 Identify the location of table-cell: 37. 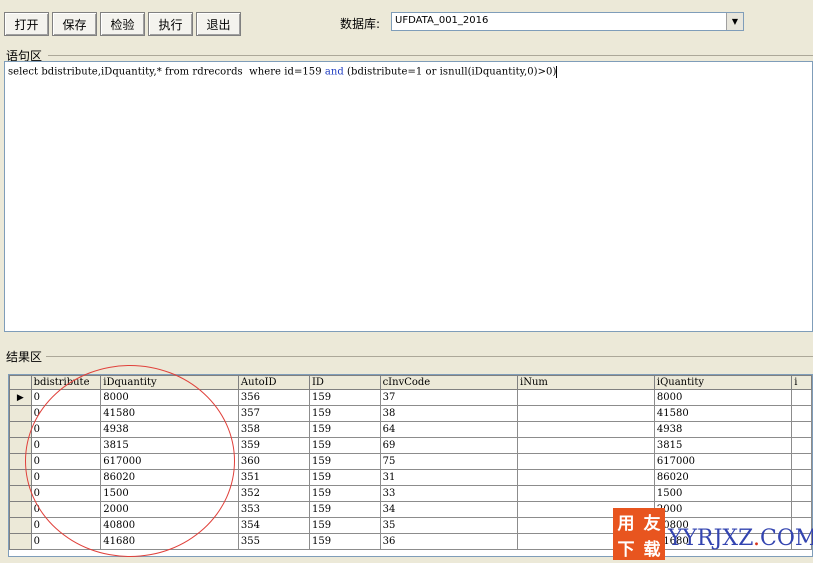
(449, 397).